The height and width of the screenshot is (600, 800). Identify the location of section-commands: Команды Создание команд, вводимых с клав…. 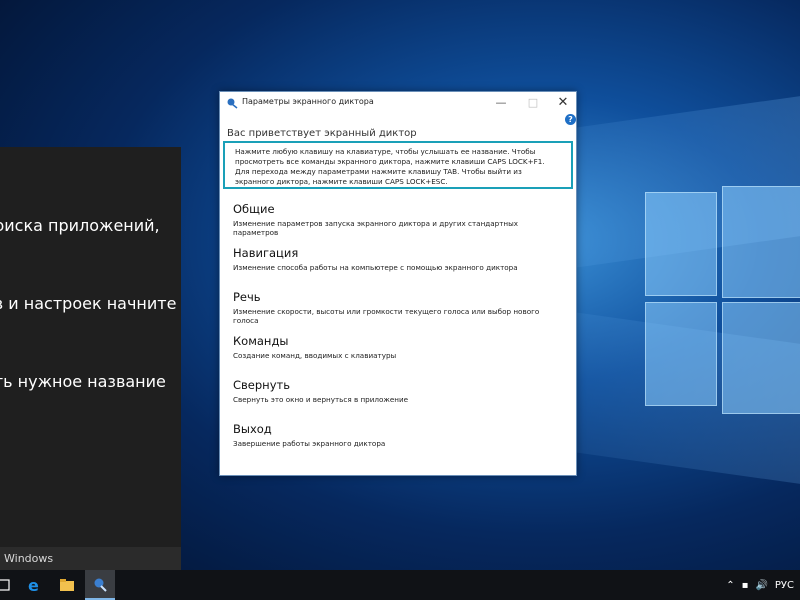
(398, 347).